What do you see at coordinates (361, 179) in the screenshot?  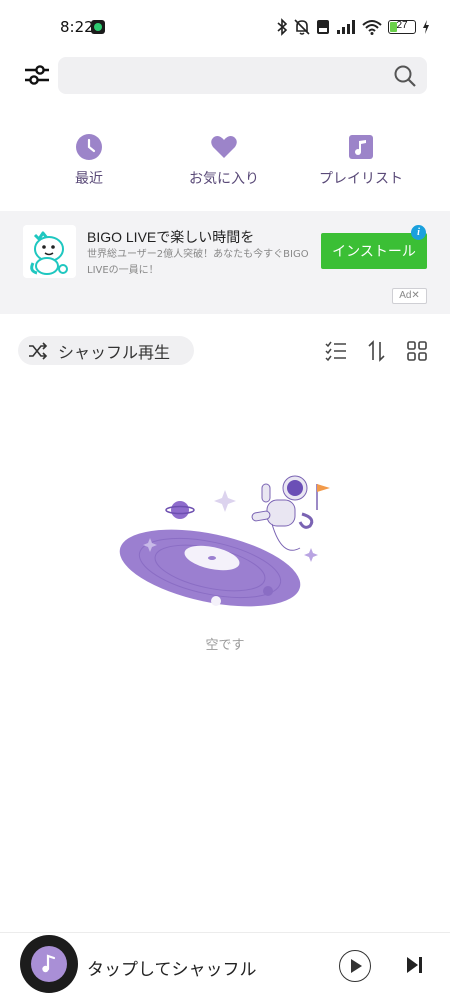 I see `quick-item-label: プレイリスト` at bounding box center [361, 179].